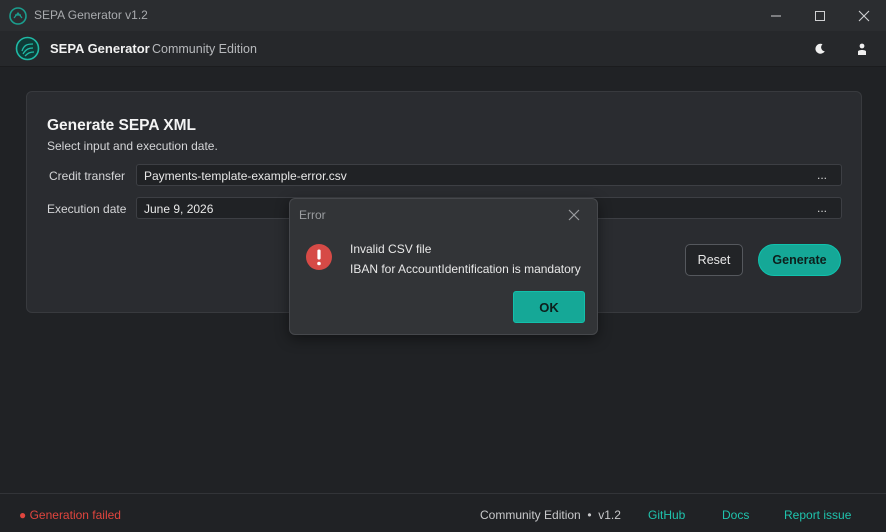 This screenshot has height=532, width=886. I want to click on github-link: GitHub, so click(666, 515).